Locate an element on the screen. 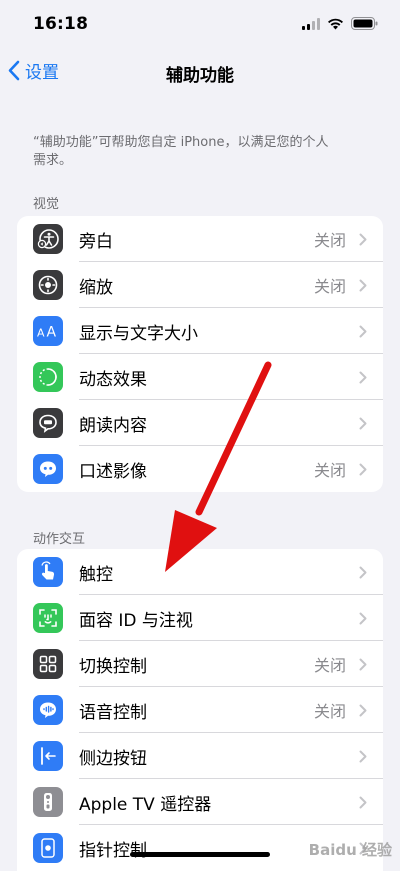 The image size is (400, 871). face-id-icon is located at coordinates (48, 618).